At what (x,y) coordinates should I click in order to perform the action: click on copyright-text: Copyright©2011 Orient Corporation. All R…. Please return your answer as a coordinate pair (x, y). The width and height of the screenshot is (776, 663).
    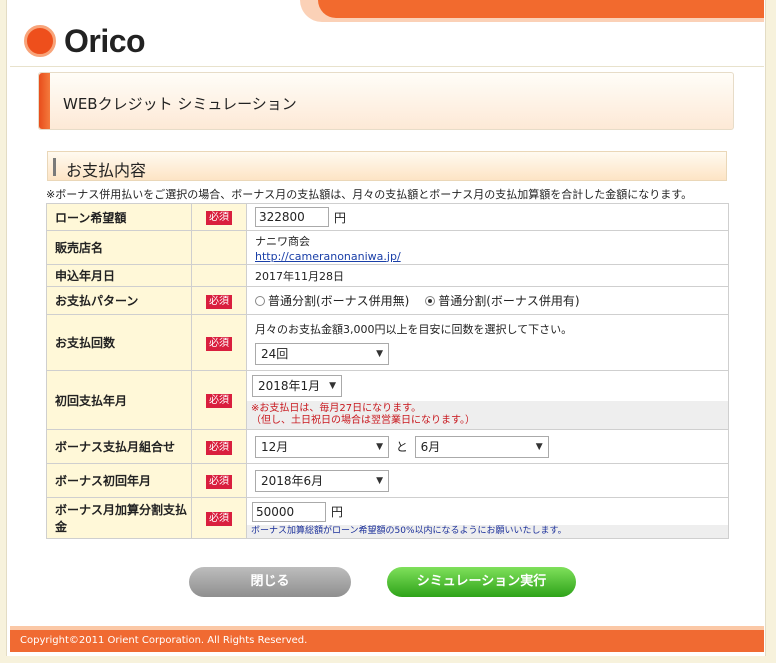
    Looking at the image, I should click on (164, 640).